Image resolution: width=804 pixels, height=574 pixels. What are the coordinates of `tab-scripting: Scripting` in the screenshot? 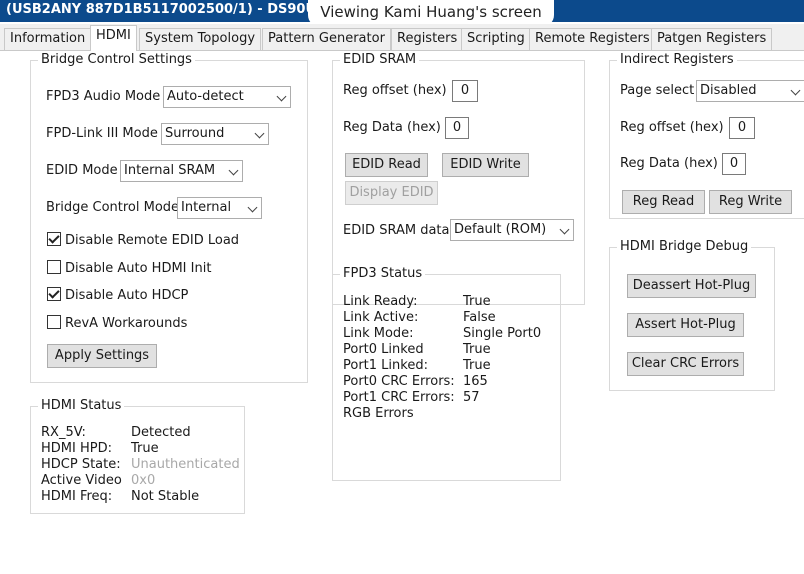 It's located at (496, 39).